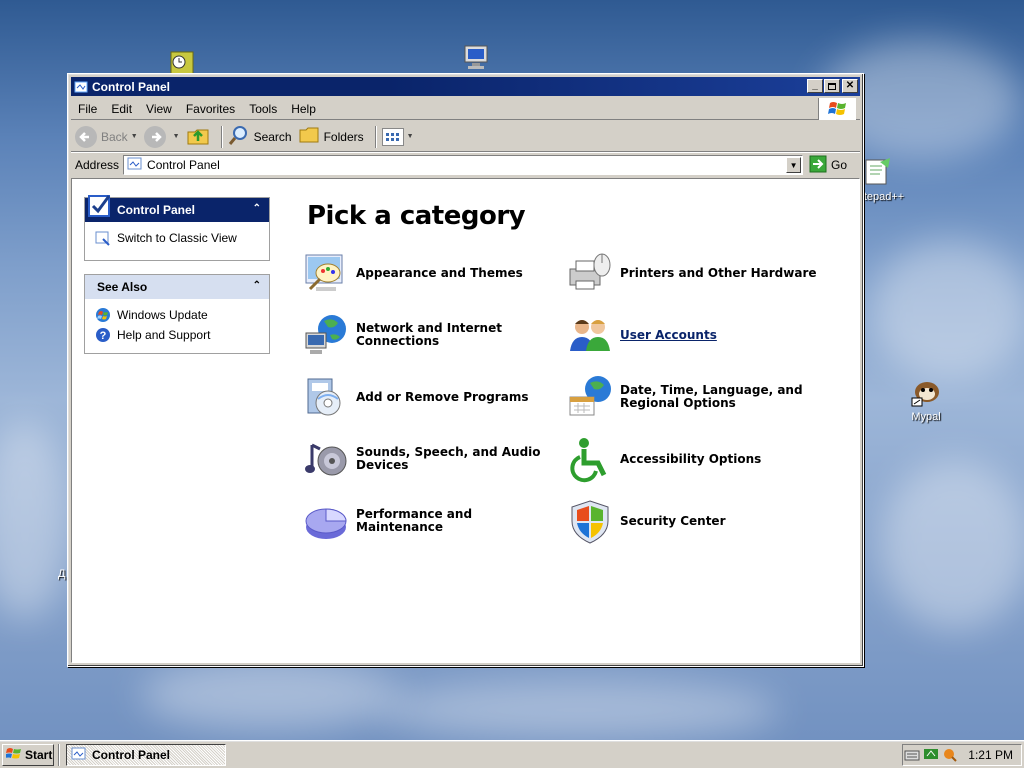 The width and height of the screenshot is (1024, 768). I want to click on switch-classic-view-link: Switch to Classic View, so click(177, 238).